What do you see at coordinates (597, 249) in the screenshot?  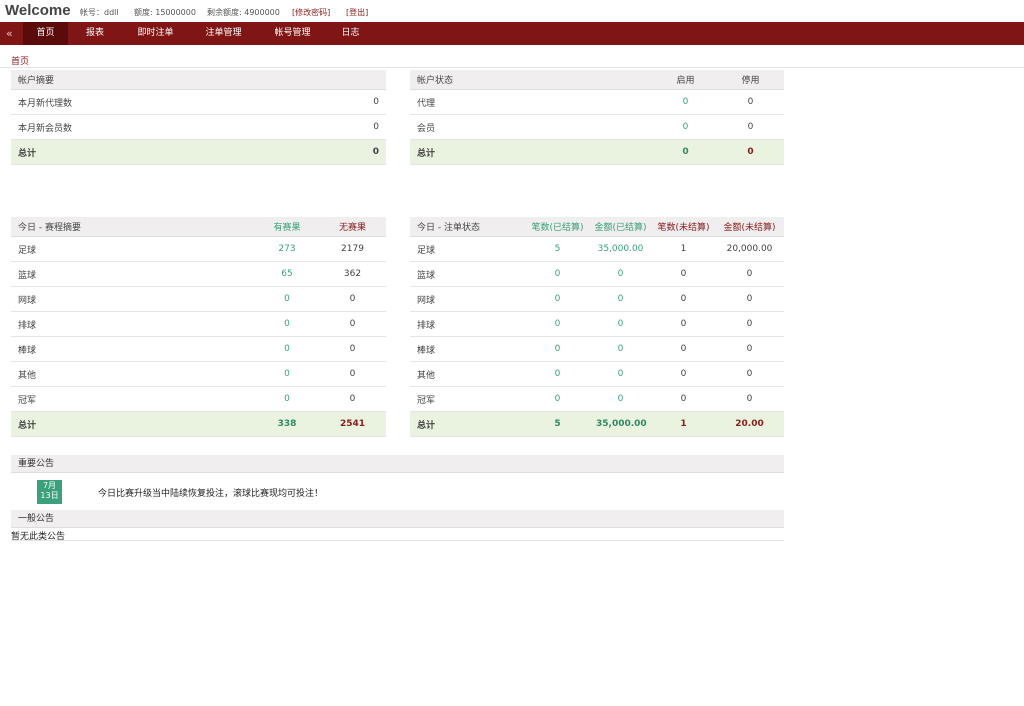 I see `table-row: 足球 5 35,000.00 1 20,000.00` at bounding box center [597, 249].